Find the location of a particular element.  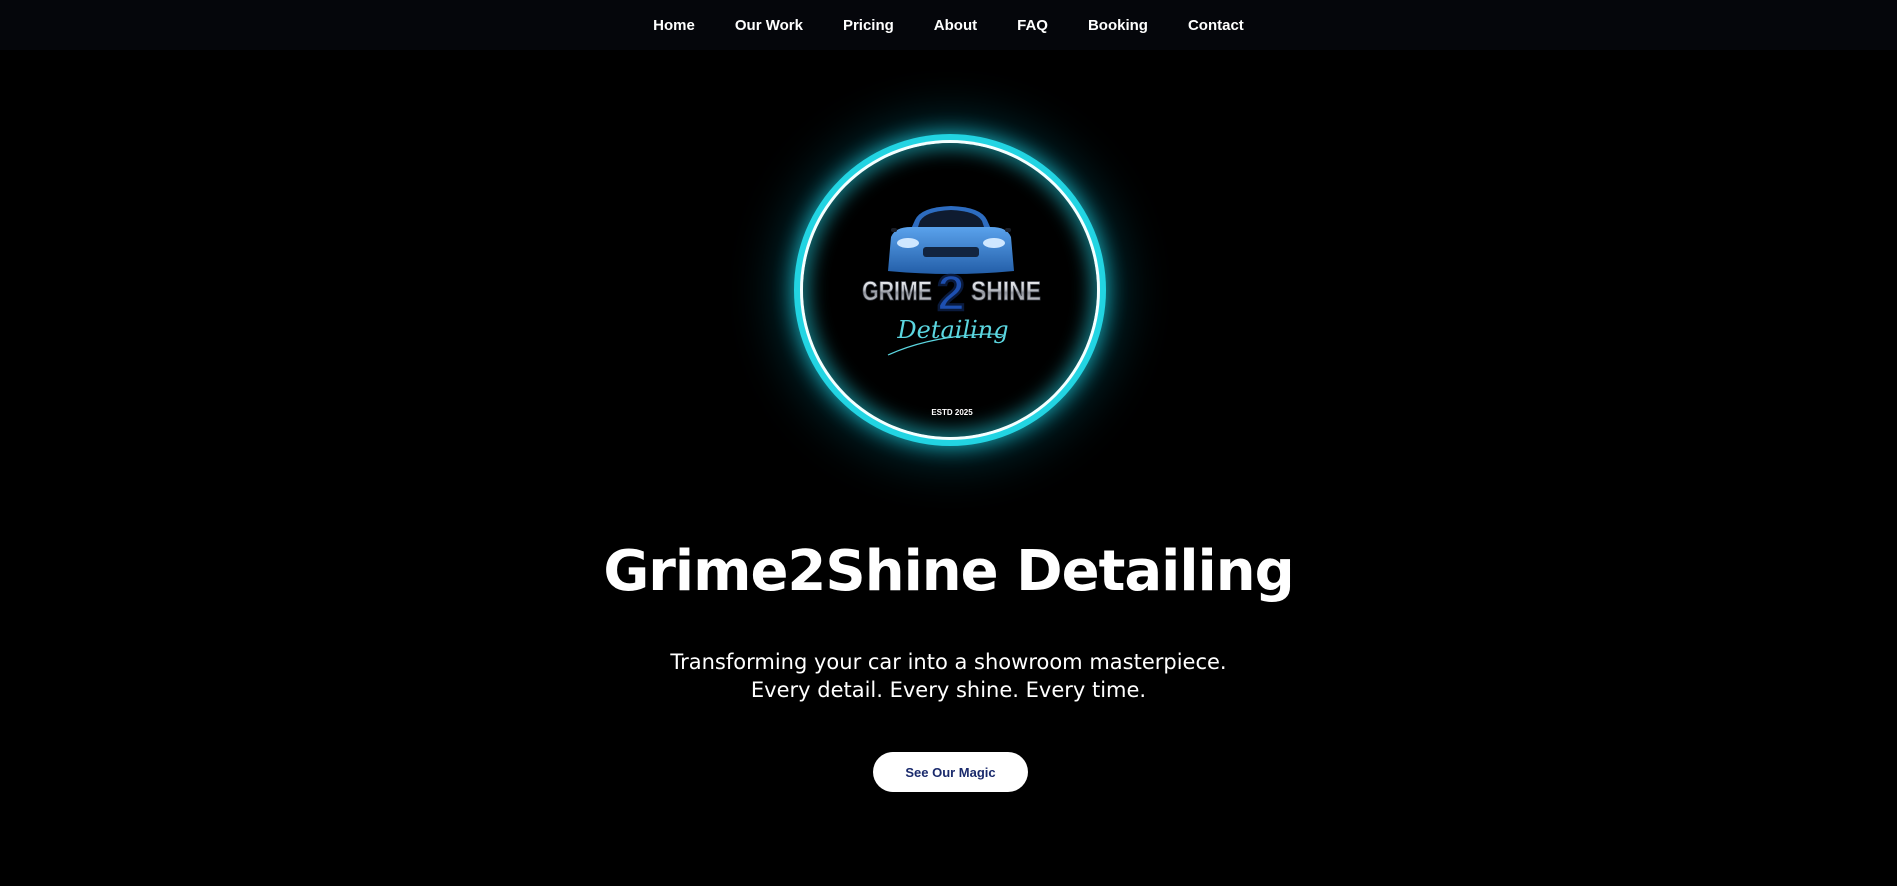

car-icon is located at coordinates (951, 240).